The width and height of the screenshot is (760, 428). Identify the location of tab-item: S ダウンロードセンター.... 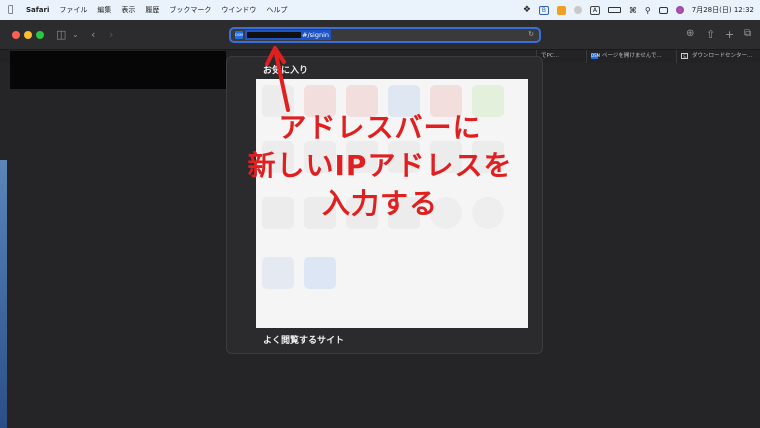
(718, 56).